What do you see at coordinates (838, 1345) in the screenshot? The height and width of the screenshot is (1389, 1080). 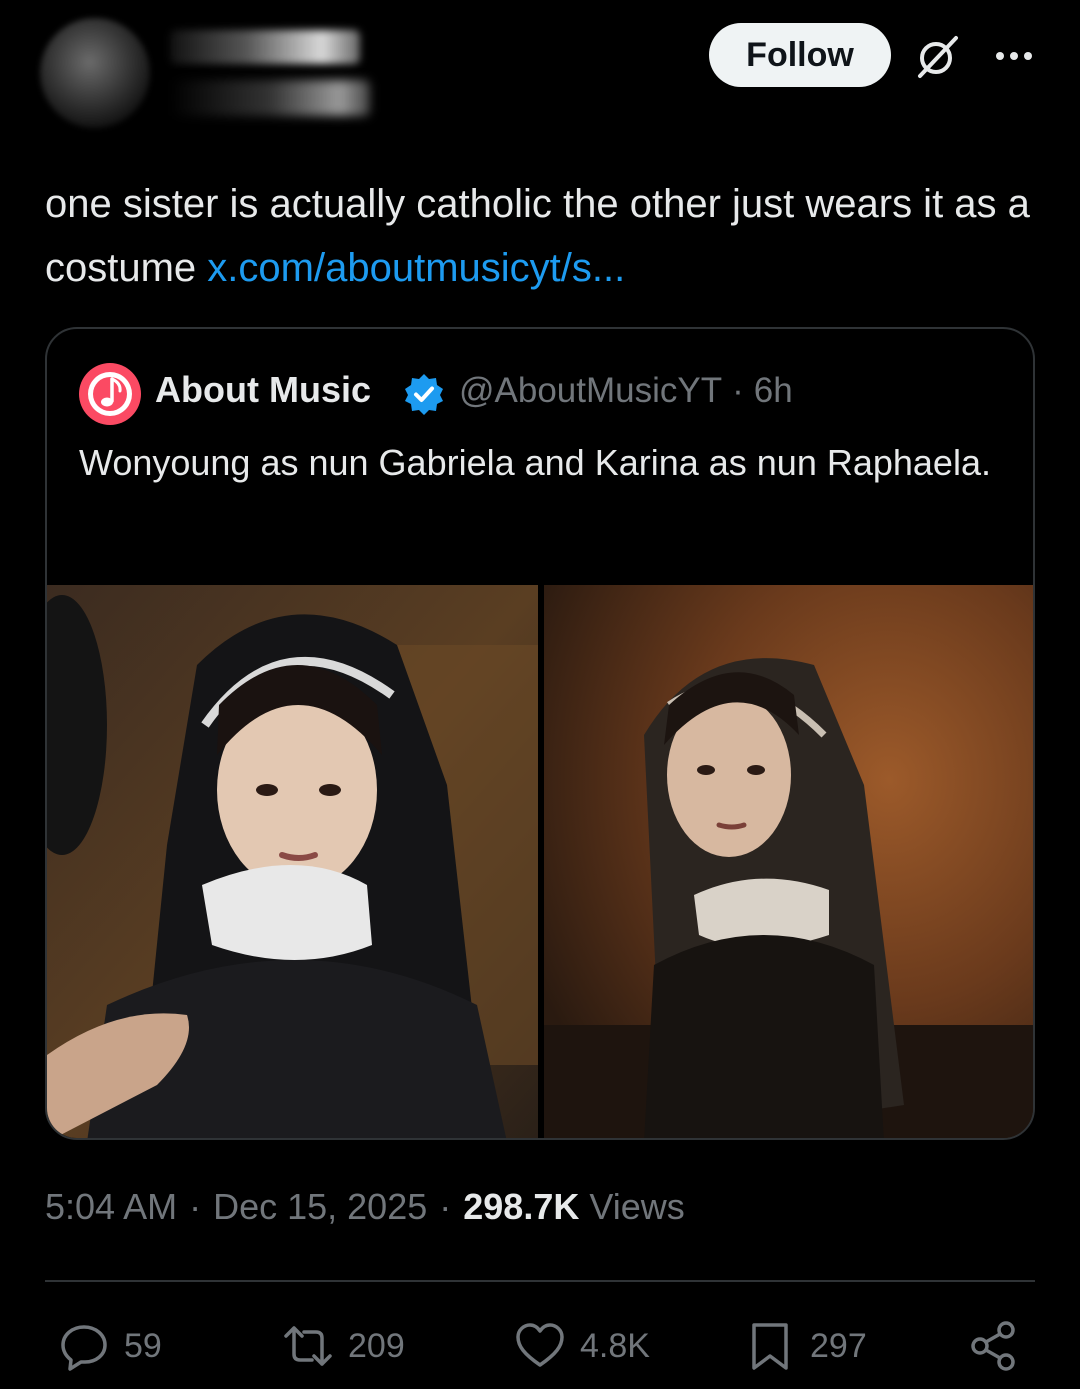 I see `bookmark-count: 297` at bounding box center [838, 1345].